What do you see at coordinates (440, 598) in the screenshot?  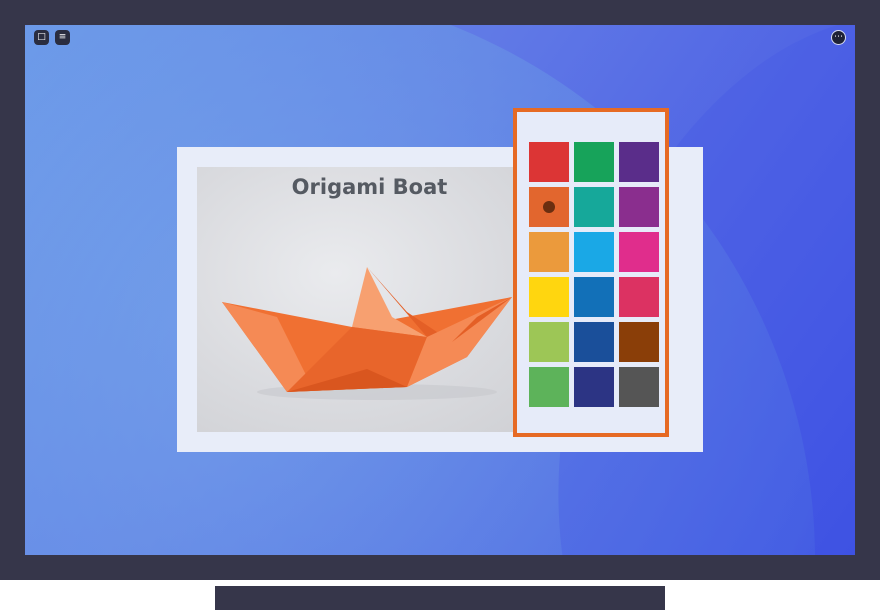 I see `monitor-stand` at bounding box center [440, 598].